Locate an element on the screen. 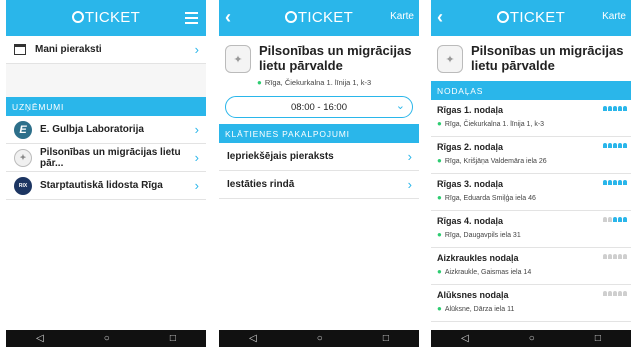  company-item: E E. Gulbja Laboratorija › is located at coordinates (106, 130).